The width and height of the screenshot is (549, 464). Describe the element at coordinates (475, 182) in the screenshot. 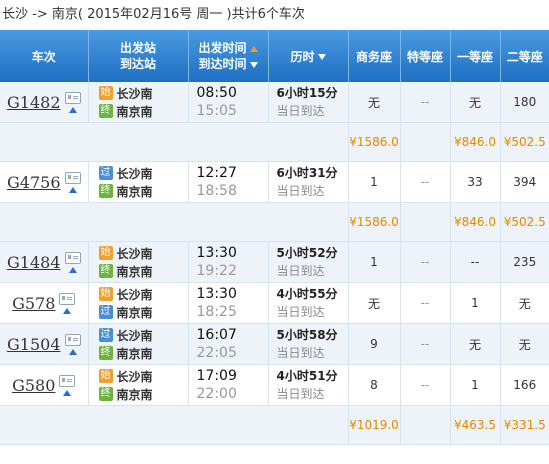

I see `seat-first: 33` at that location.